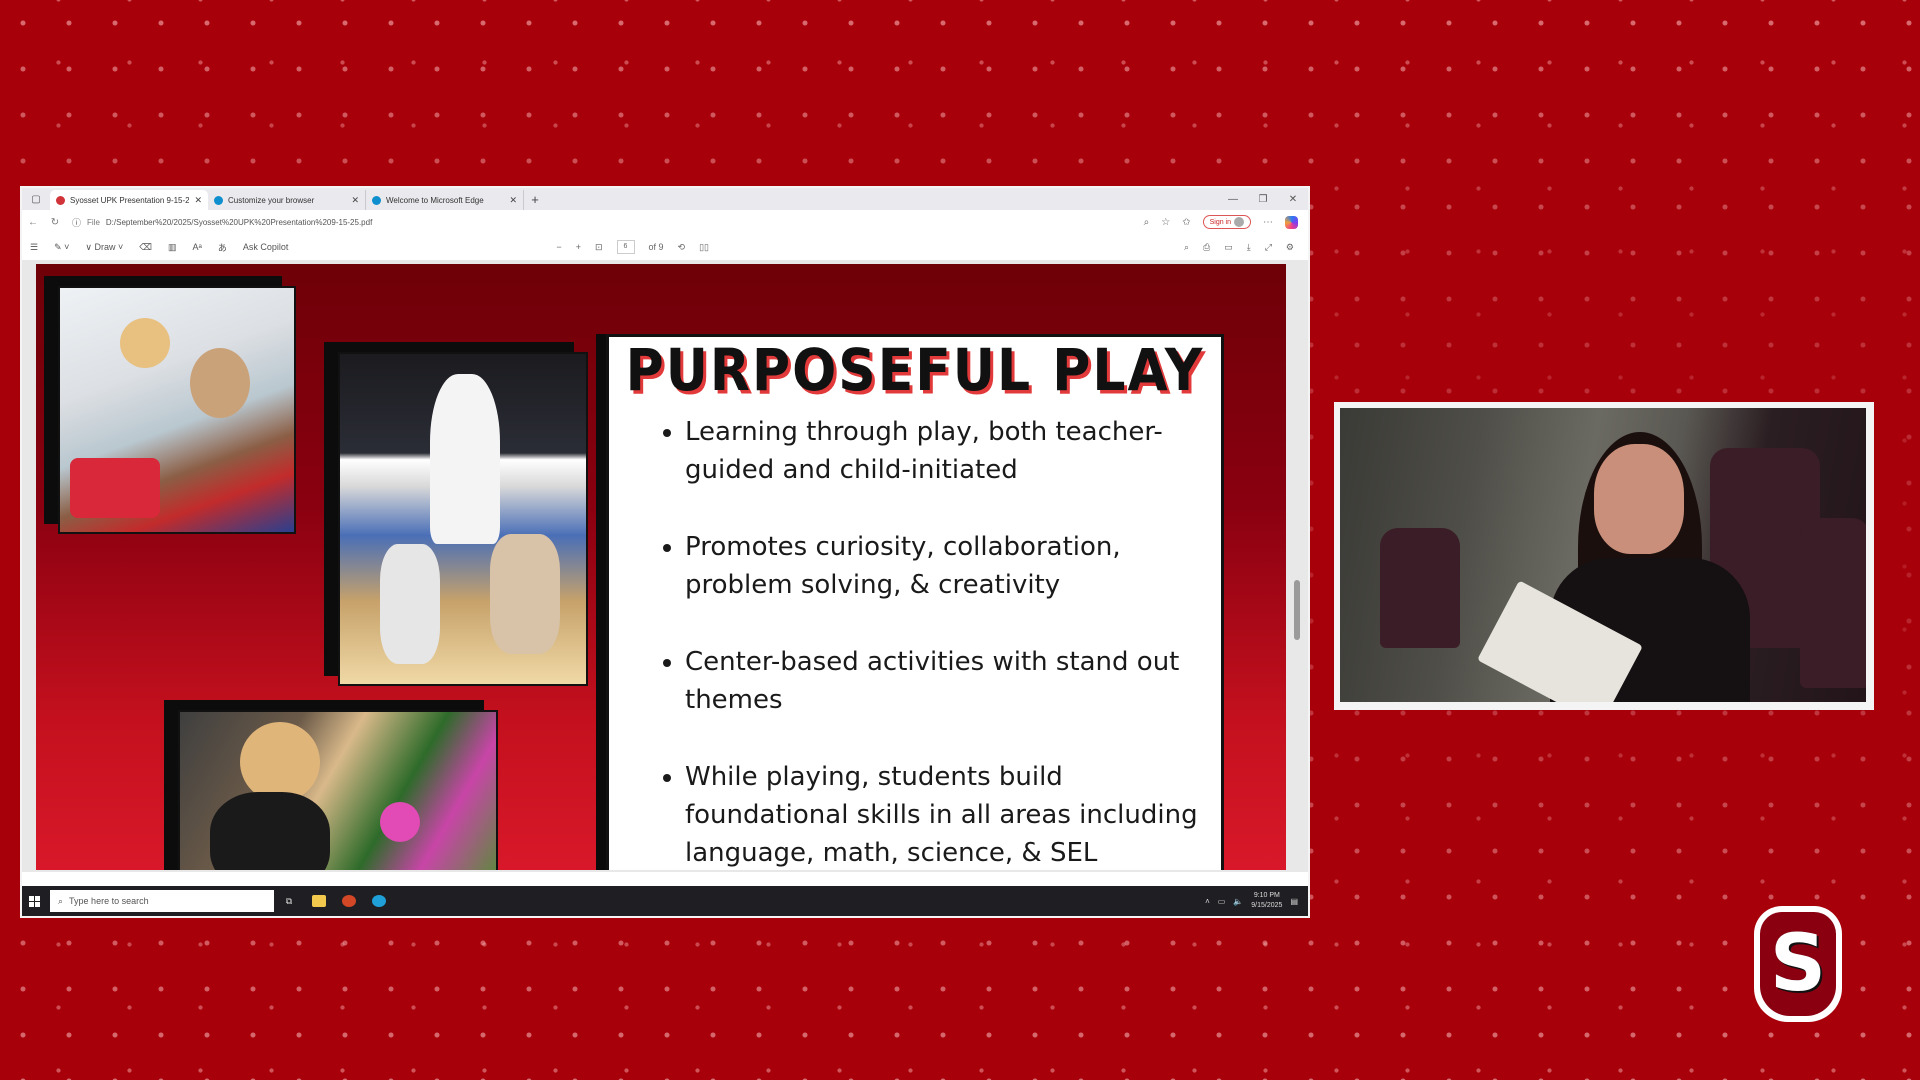 This screenshot has width=1920, height=1080. I want to click on notifications-icon: ▤, so click(1294, 901).